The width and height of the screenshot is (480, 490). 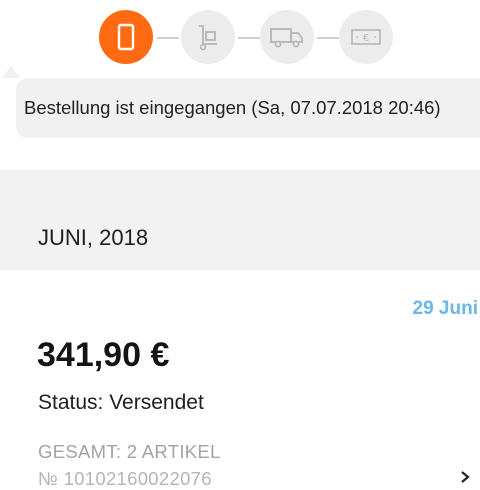 I want to click on chevron-right-icon, so click(x=465, y=477).